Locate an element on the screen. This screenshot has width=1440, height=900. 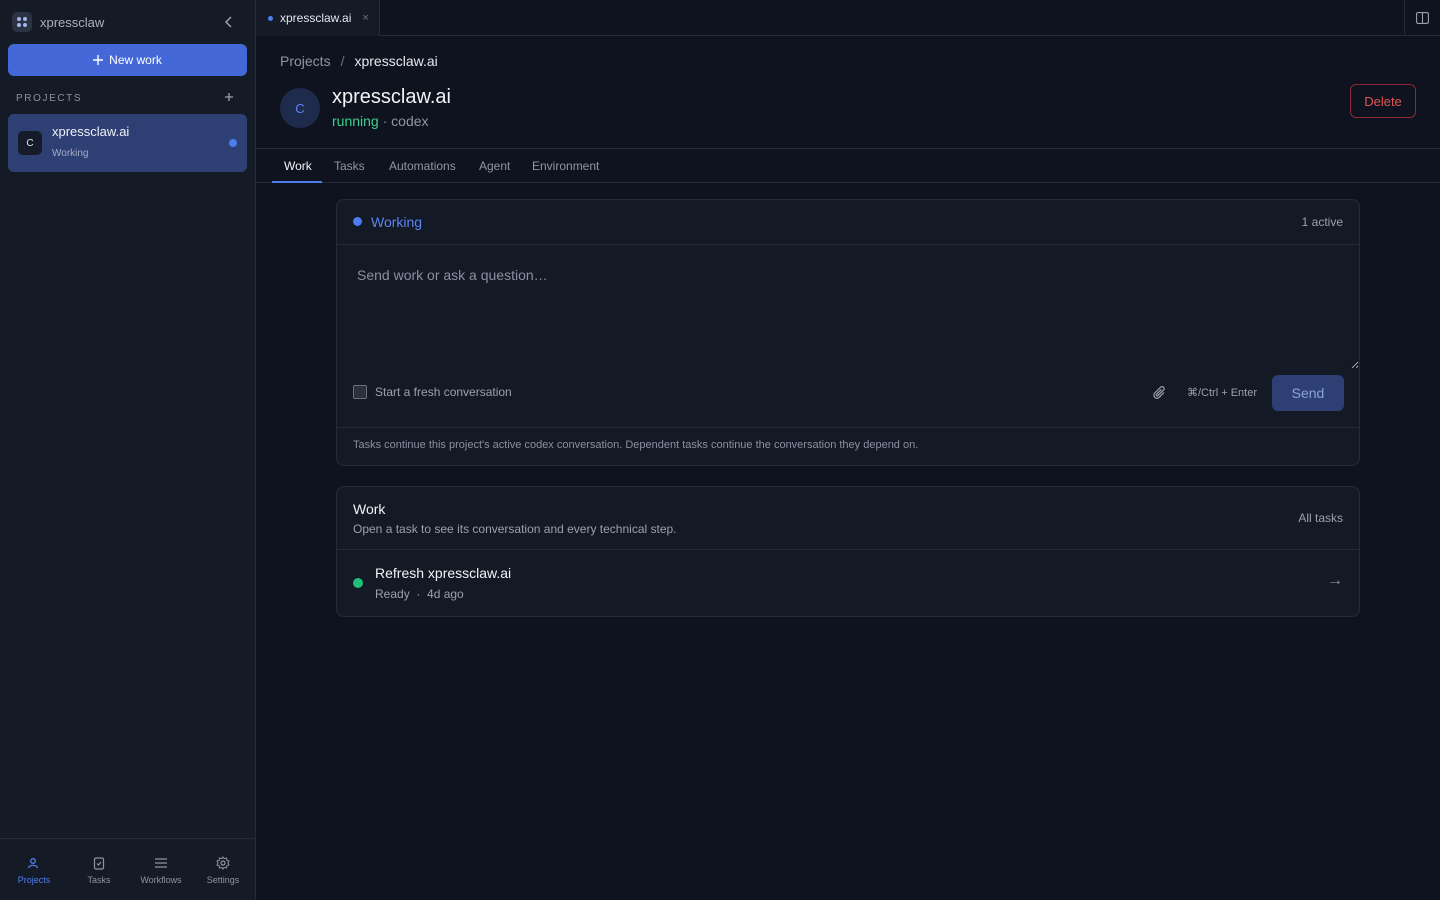
tab-tasks: Tasks is located at coordinates (349, 166).